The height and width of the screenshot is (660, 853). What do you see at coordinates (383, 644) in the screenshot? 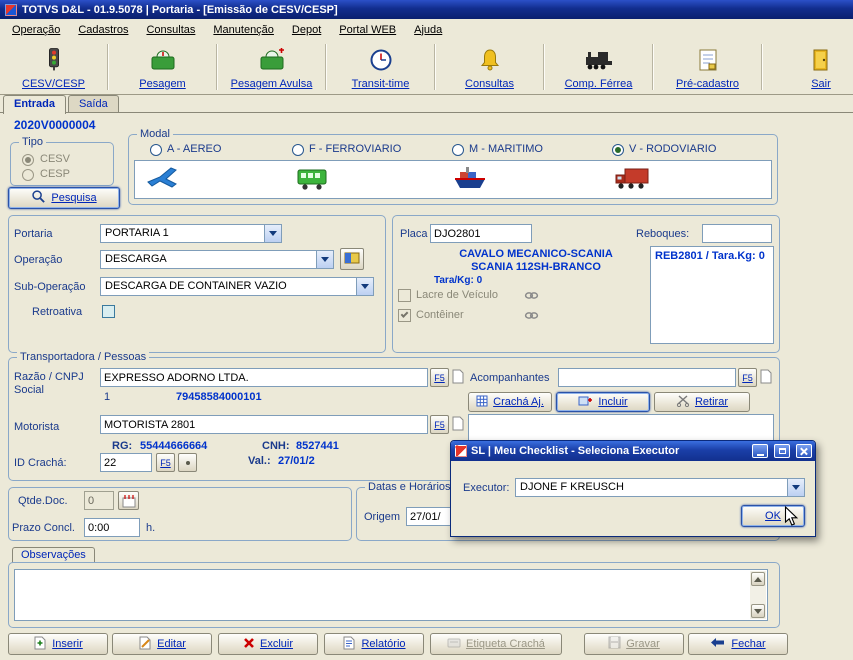
I see `relatorio-label: Relatório` at bounding box center [383, 644].